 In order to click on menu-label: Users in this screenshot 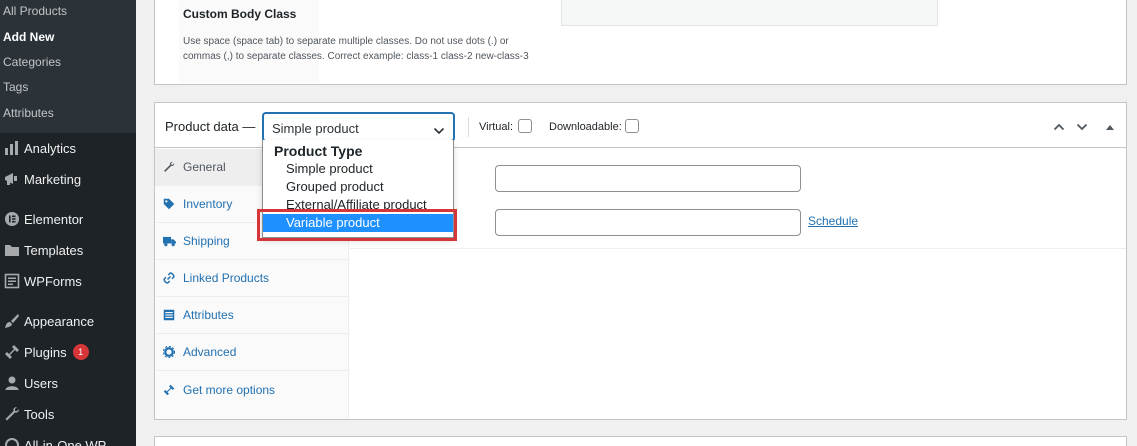, I will do `click(41, 383)`.